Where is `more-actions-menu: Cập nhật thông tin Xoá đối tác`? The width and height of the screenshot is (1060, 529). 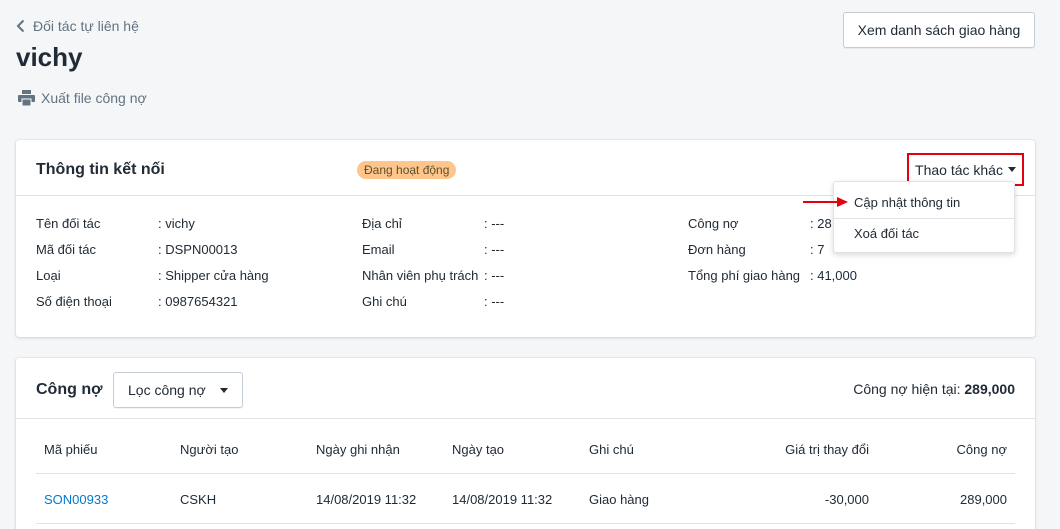 more-actions-menu: Cập nhật thông tin Xoá đối tác is located at coordinates (924, 217).